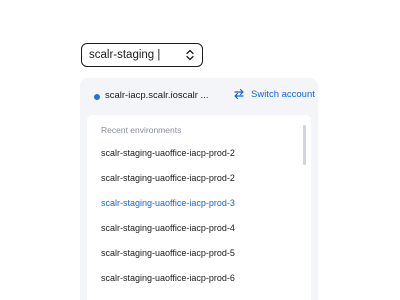 The width and height of the screenshot is (400, 300). I want to click on switch-account-button: Switch account, so click(274, 94).